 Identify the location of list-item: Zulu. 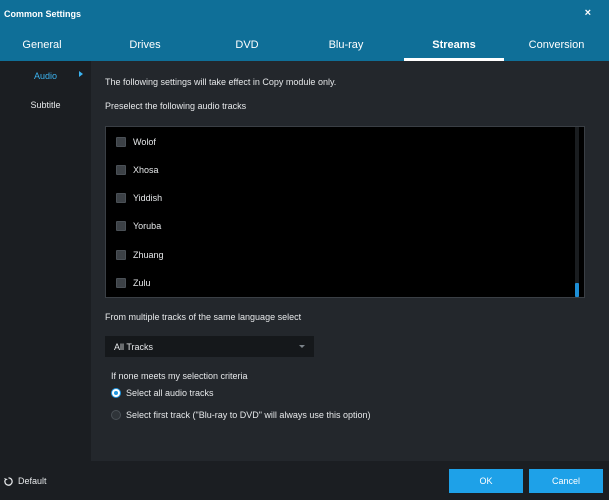
(133, 283).